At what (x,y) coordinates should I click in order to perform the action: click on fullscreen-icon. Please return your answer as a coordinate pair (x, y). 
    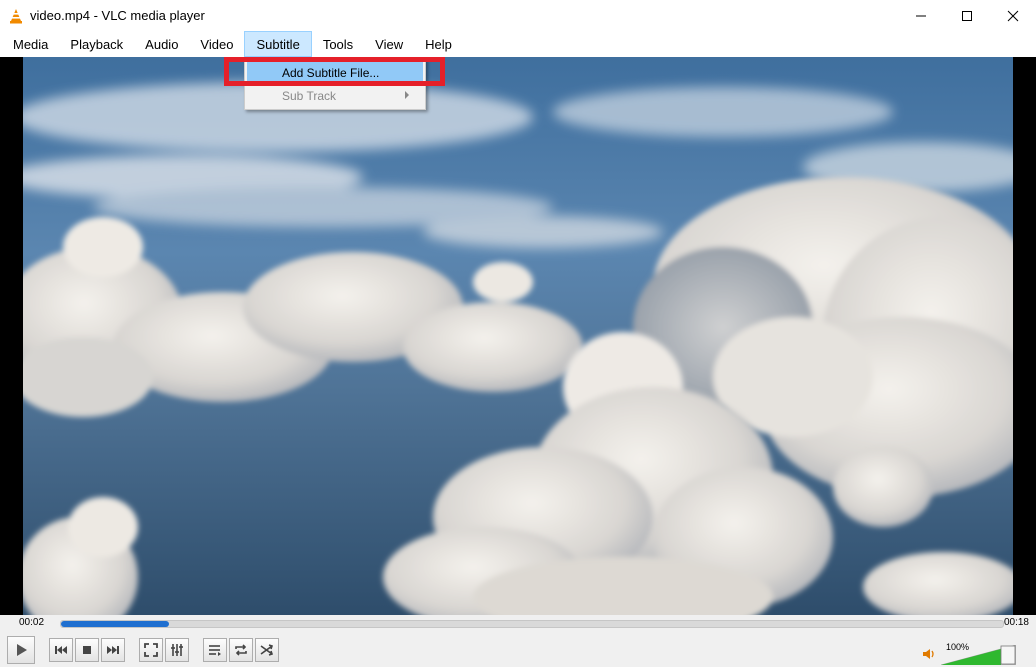
    Looking at the image, I should click on (151, 650).